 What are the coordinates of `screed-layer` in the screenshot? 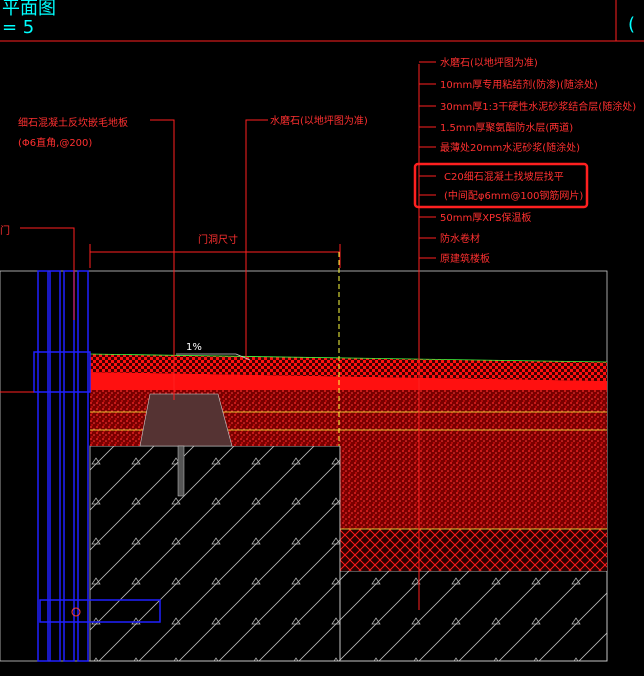 It's located at (473, 487).